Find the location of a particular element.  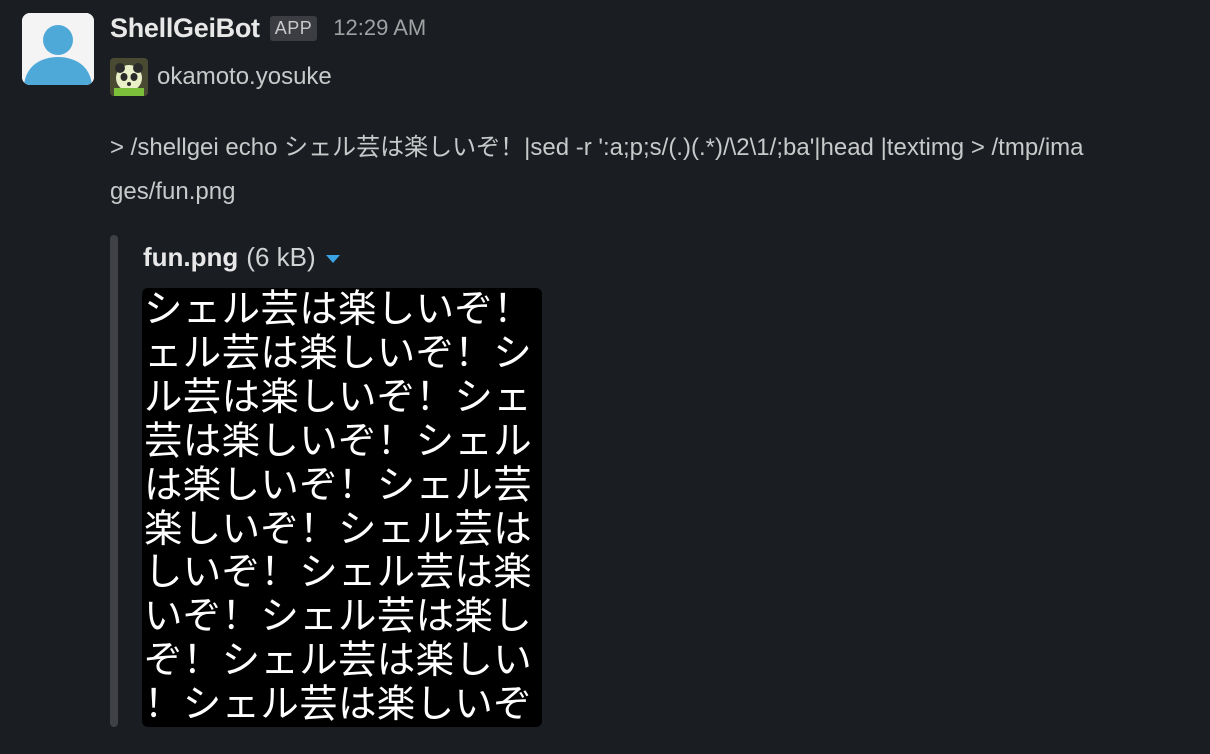

bot-avatar-icon is located at coordinates (58, 49).